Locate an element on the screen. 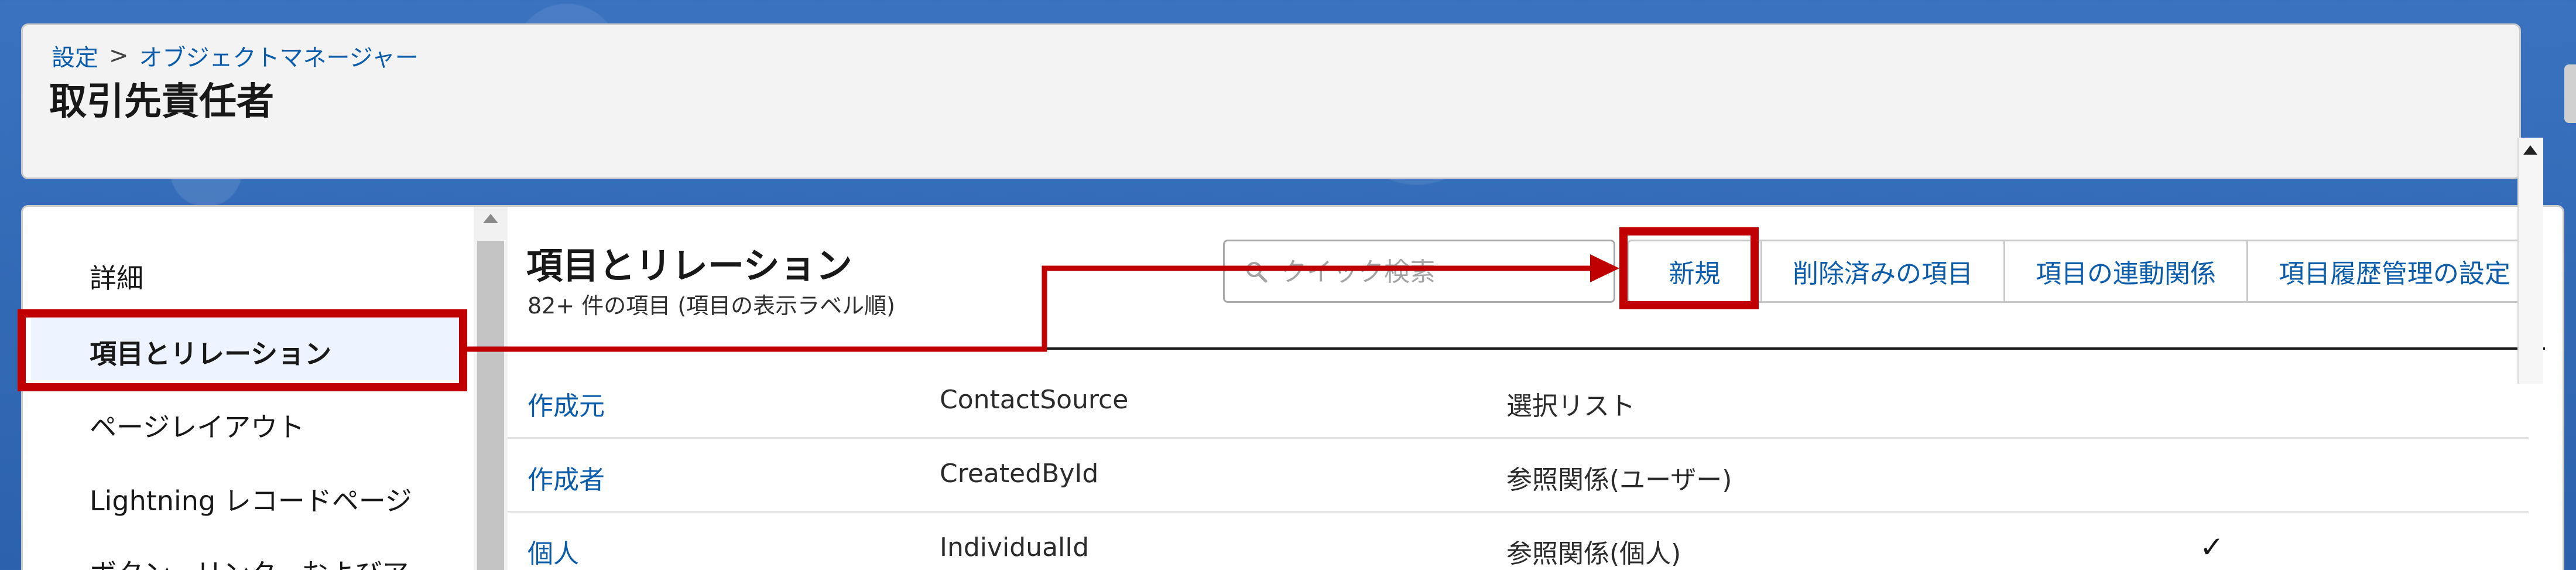 The image size is (2576, 570). field-api-name: CreatedById is located at coordinates (1019, 474).